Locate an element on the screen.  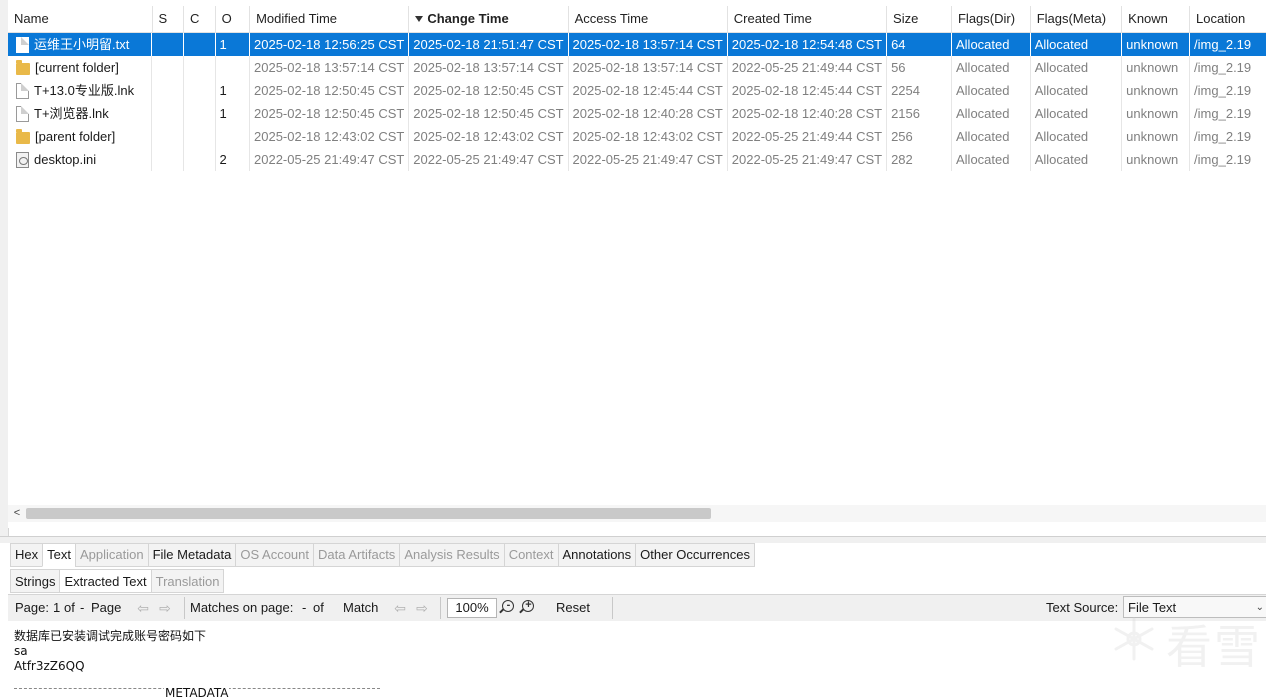
change-time-cell: 2025-02-18 21:51:47 CST is located at coordinates (489, 44).